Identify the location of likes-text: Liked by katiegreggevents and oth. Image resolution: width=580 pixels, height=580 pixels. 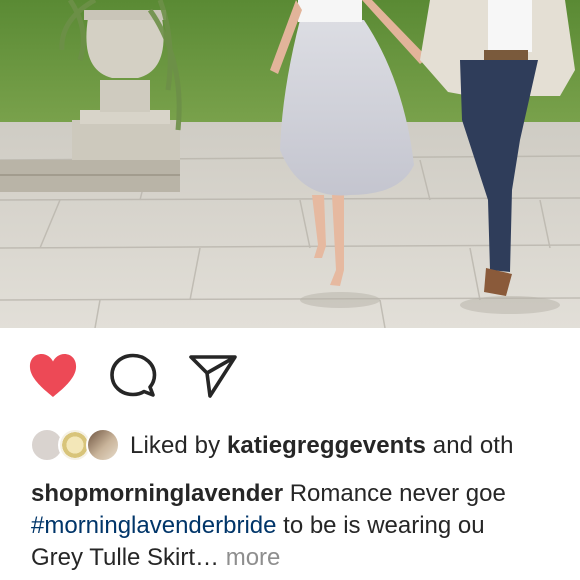
(322, 446).